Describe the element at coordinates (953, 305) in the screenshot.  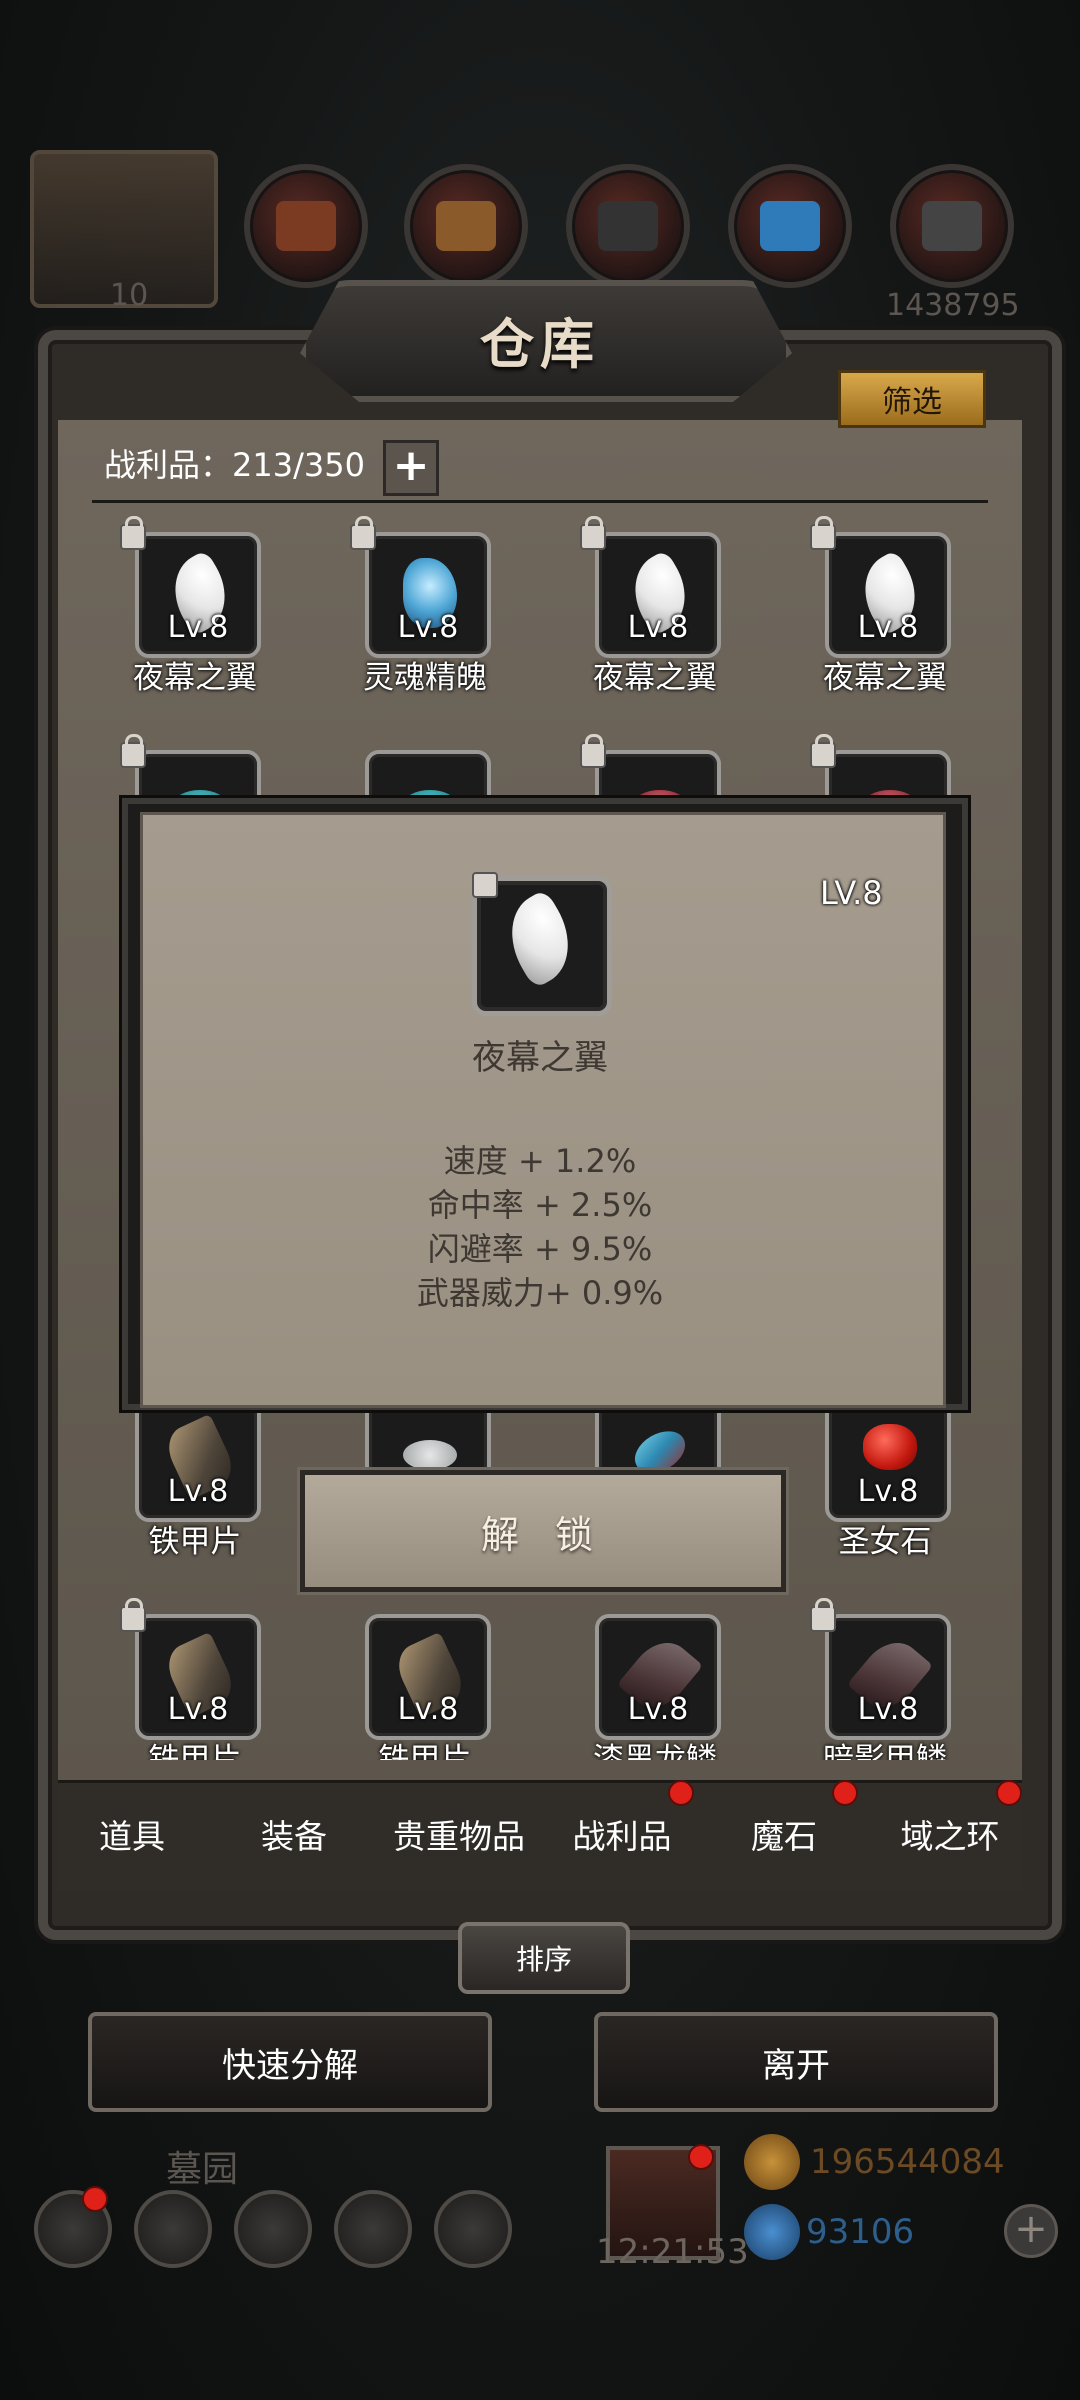
I see `iron-amount: 1438795` at that location.